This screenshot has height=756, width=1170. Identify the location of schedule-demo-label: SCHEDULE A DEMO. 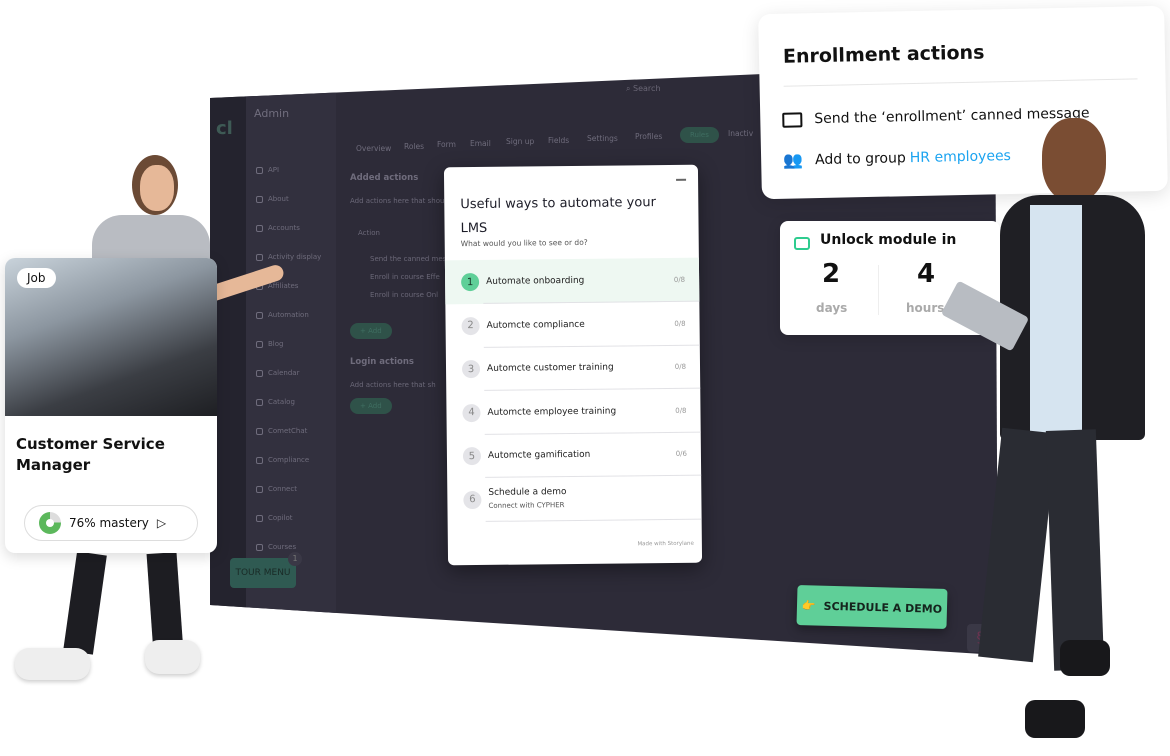
(883, 607).